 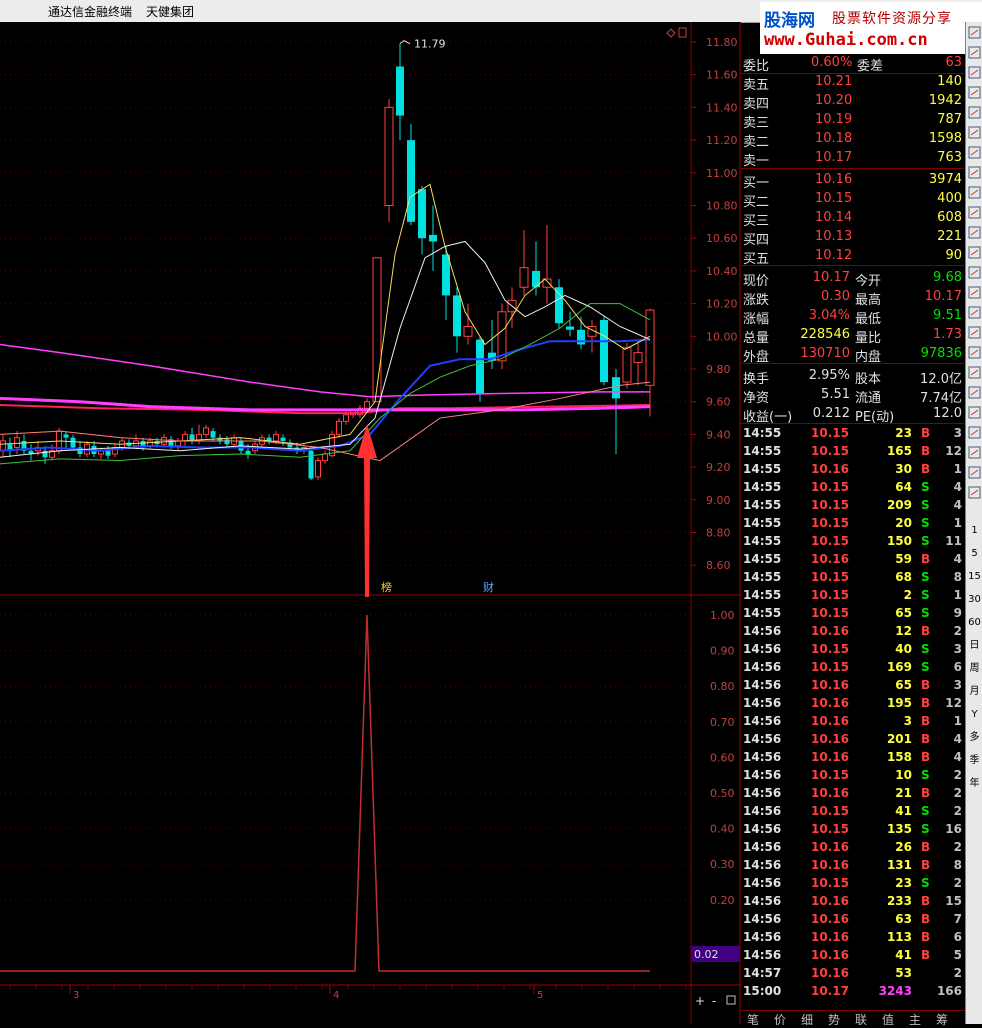 I want to click on tick-price: 10.15, so click(x=830, y=649).